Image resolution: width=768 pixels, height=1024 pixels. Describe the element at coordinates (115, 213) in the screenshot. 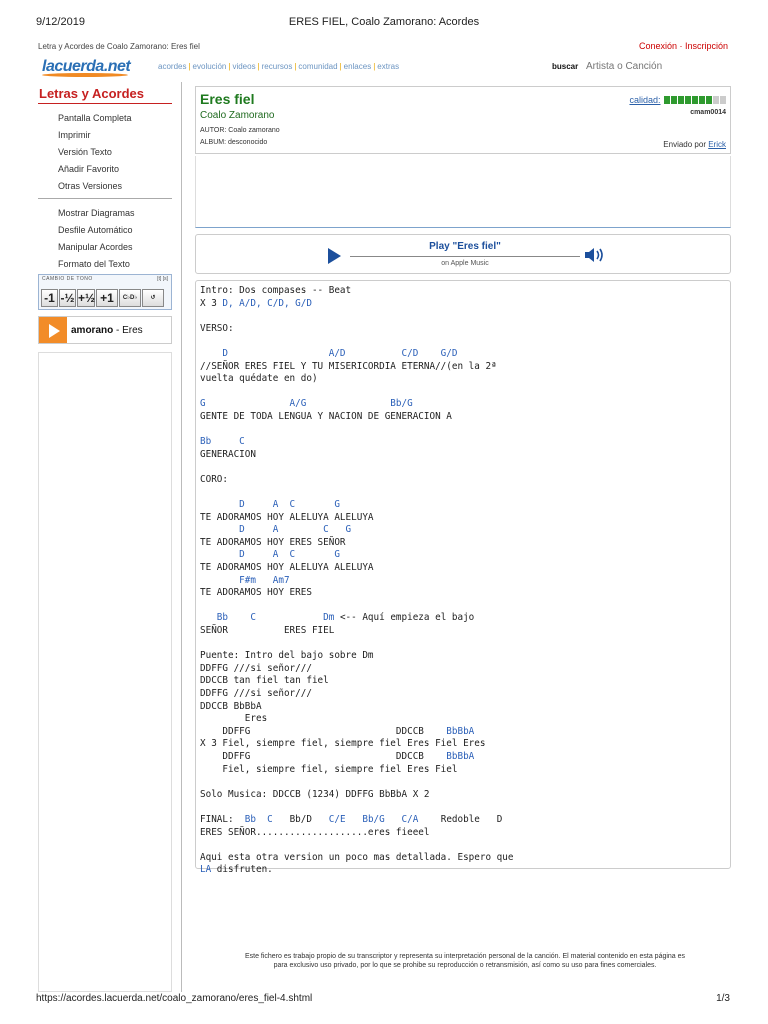

I see `sidebar-item-group2-0: Mostrar Diagramas` at that location.